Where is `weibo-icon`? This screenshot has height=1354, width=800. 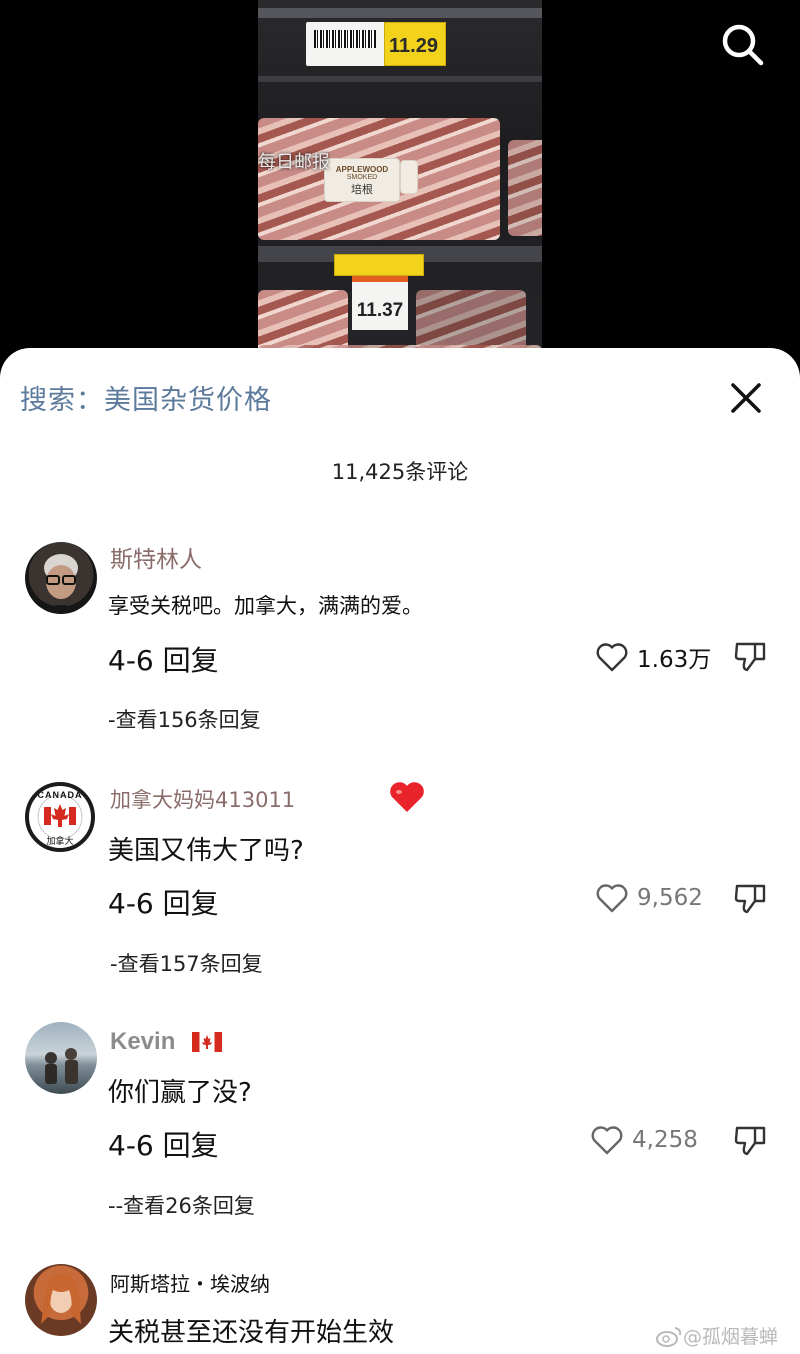
weibo-icon is located at coordinates (669, 1336).